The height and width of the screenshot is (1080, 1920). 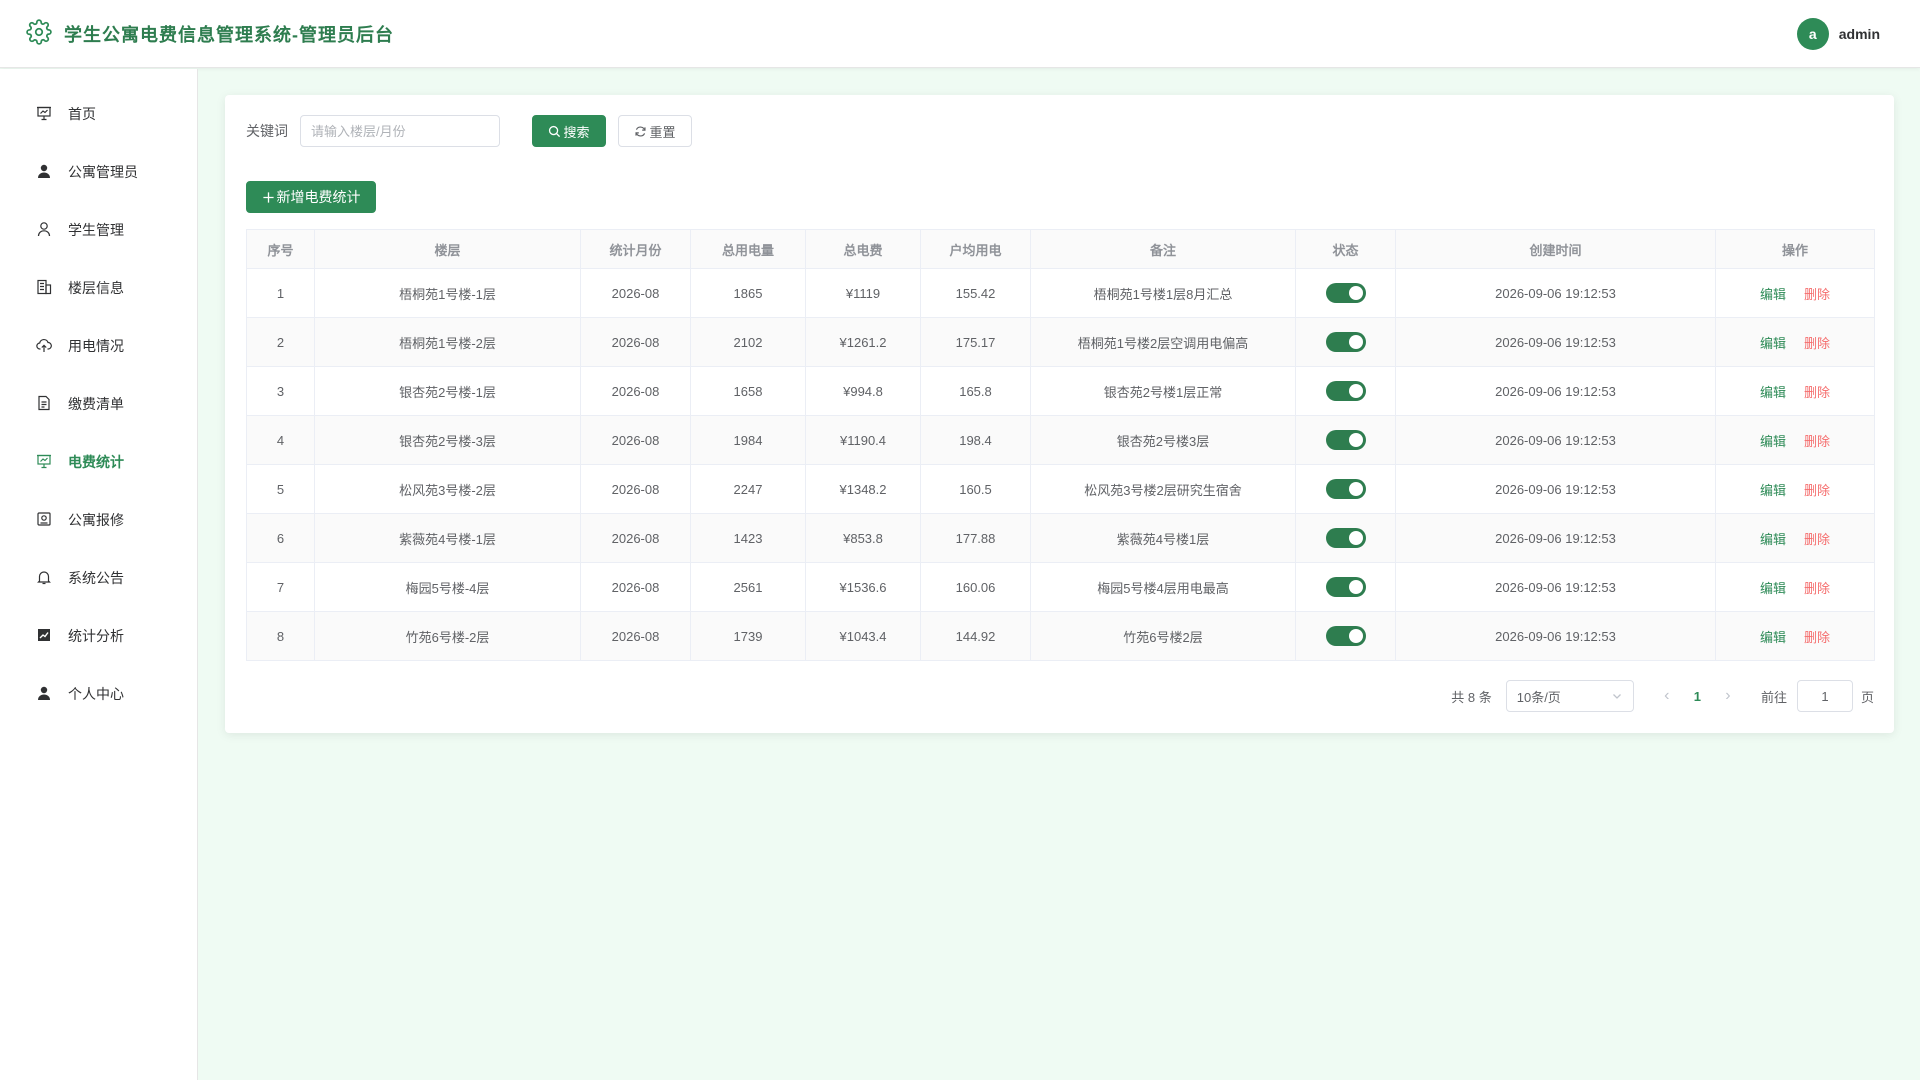 I want to click on page-suffix-label: 页, so click(x=1867, y=697).